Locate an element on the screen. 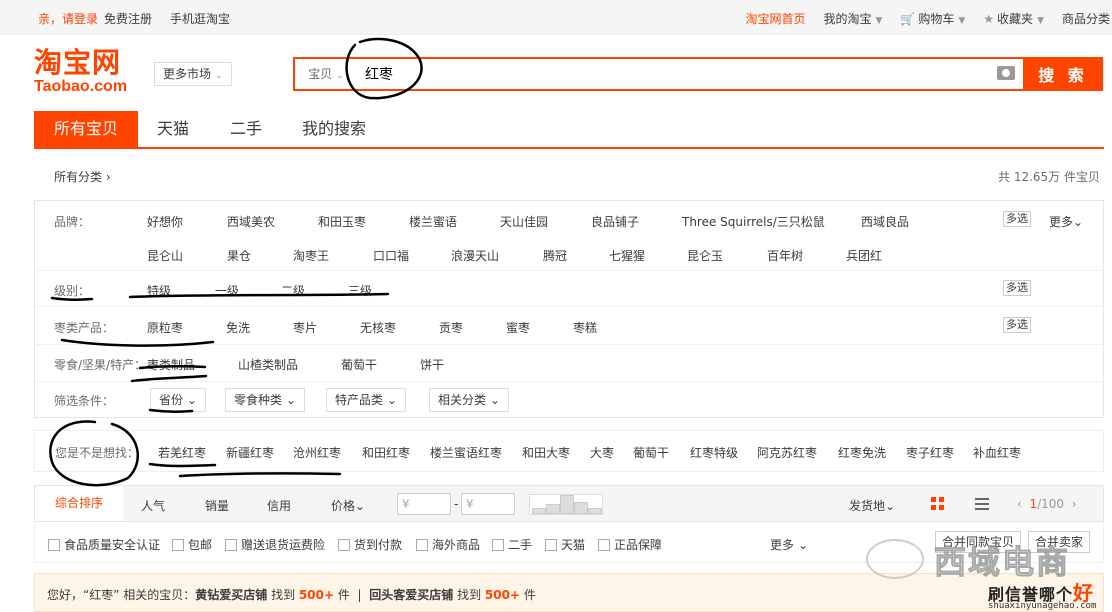 The height and width of the screenshot is (612, 1112). product-option: 贡枣 is located at coordinates (451, 327).